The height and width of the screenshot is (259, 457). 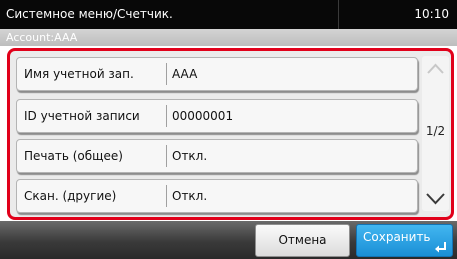 I want to click on save-button-label: Сохранить, so click(x=397, y=237).